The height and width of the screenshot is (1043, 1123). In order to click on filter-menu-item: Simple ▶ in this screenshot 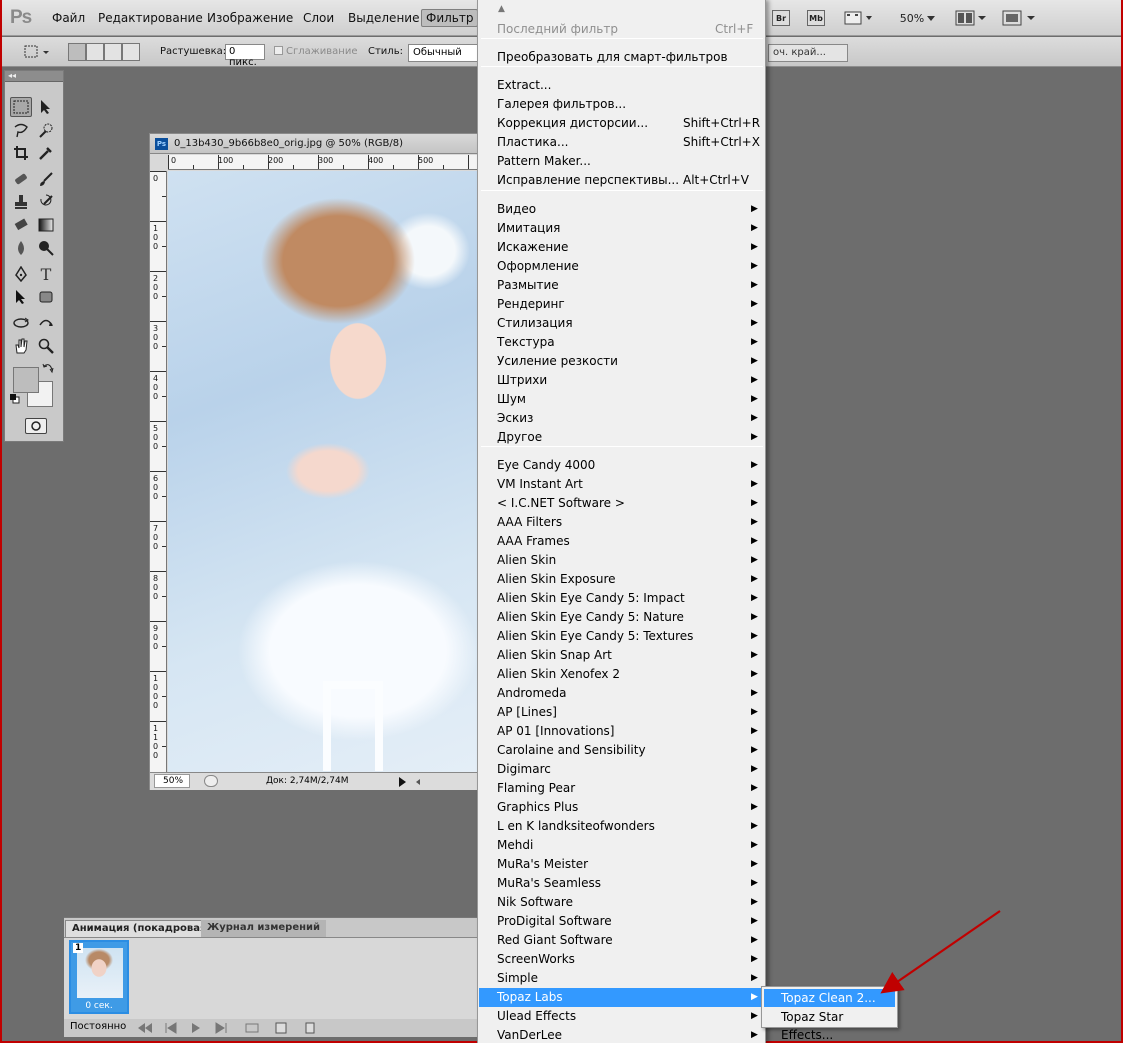, I will do `click(622, 978)`.